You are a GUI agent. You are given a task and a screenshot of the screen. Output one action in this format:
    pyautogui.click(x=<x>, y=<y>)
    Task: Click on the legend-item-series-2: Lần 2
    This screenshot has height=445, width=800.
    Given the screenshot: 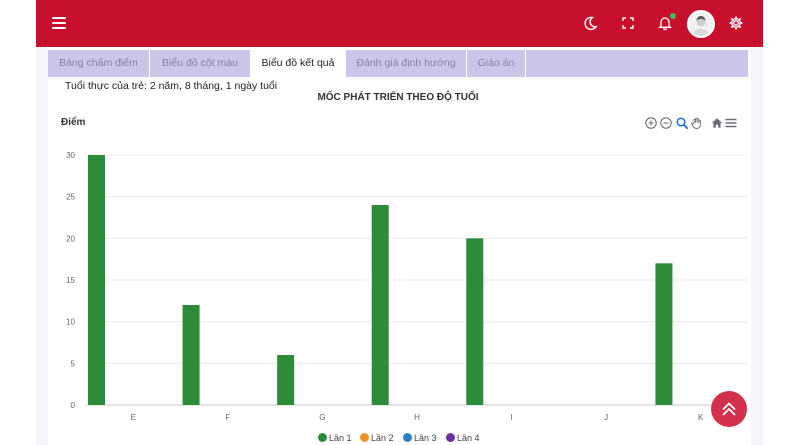 What is the action you would take?
    pyautogui.click(x=377, y=438)
    